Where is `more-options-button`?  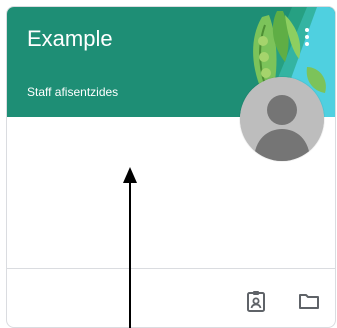
more-options-button is located at coordinates (307, 37).